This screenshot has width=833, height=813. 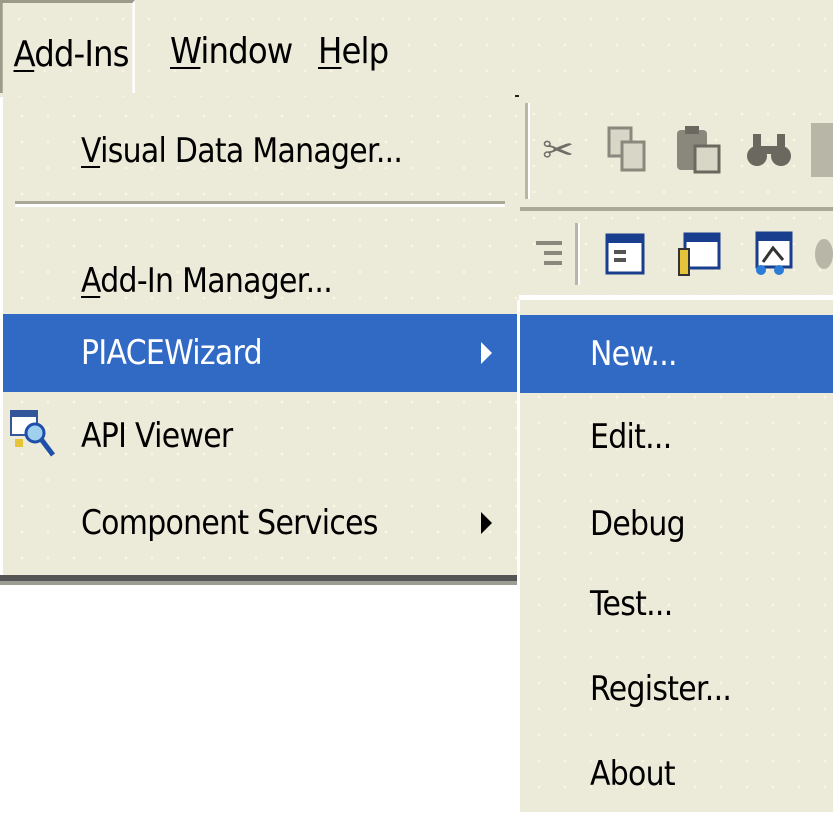 What do you see at coordinates (699, 254) in the screenshot?
I see `properties-icon` at bounding box center [699, 254].